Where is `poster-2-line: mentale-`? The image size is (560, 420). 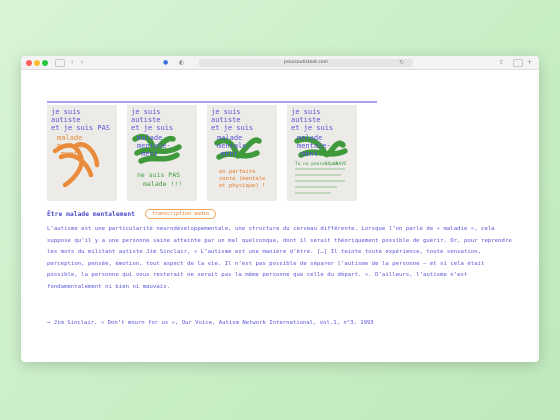 poster-2-line: mentale- is located at coordinates (154, 146).